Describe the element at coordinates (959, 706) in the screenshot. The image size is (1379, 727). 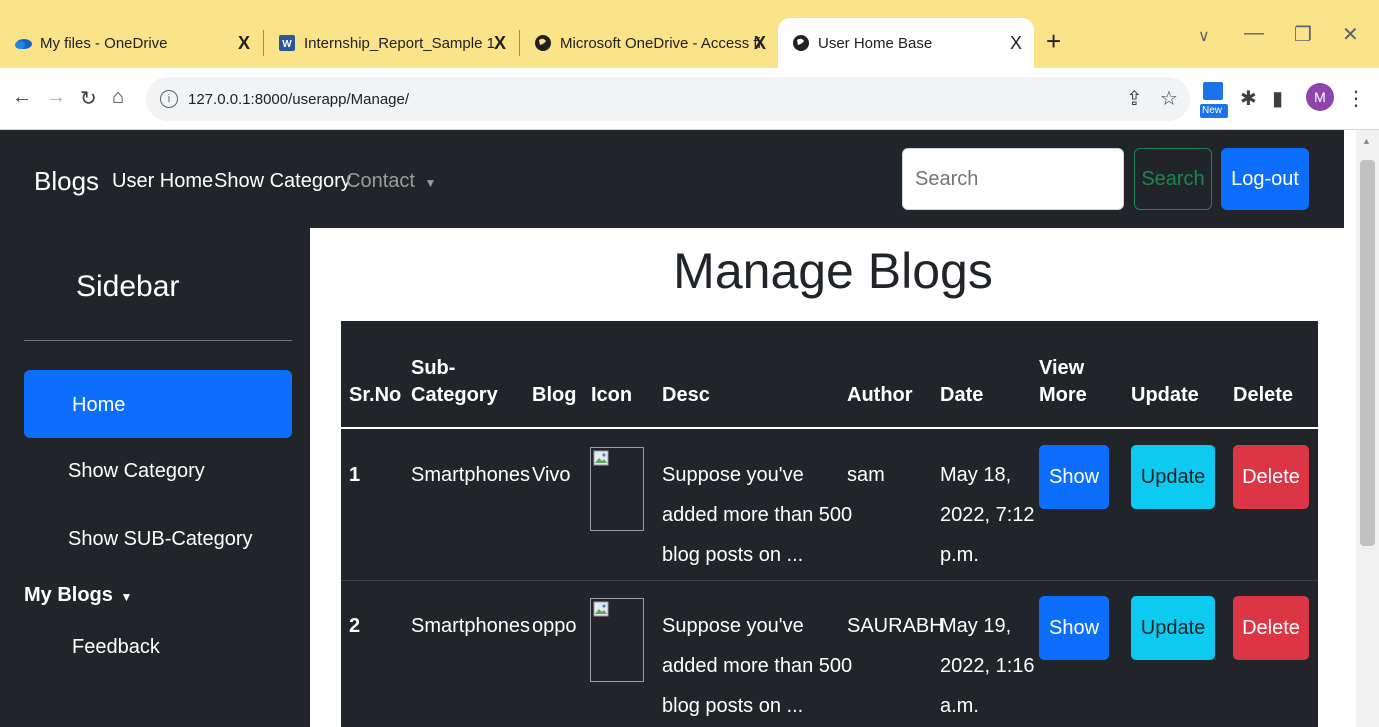
I see `cell-date-line3: a.m.` at that location.